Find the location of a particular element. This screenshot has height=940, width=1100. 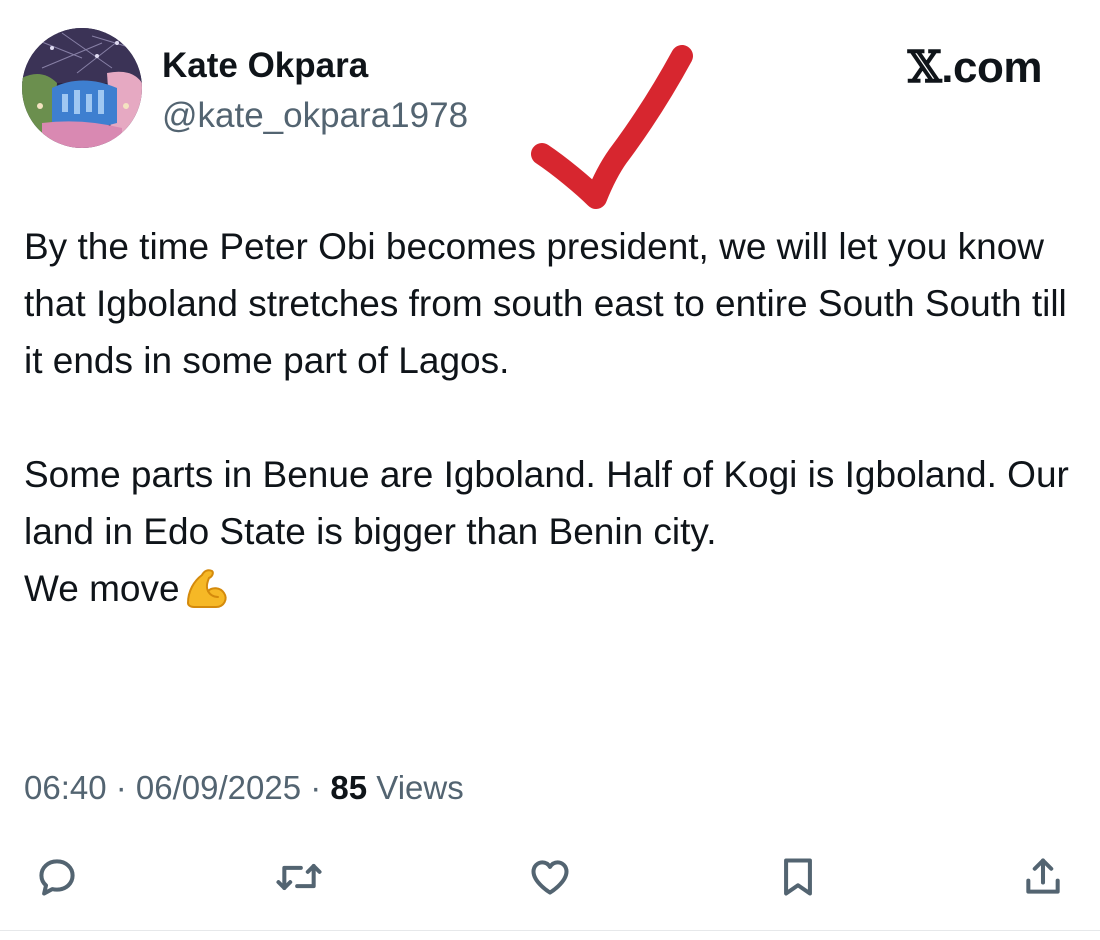

bookmark-icon is located at coordinates (798, 877).